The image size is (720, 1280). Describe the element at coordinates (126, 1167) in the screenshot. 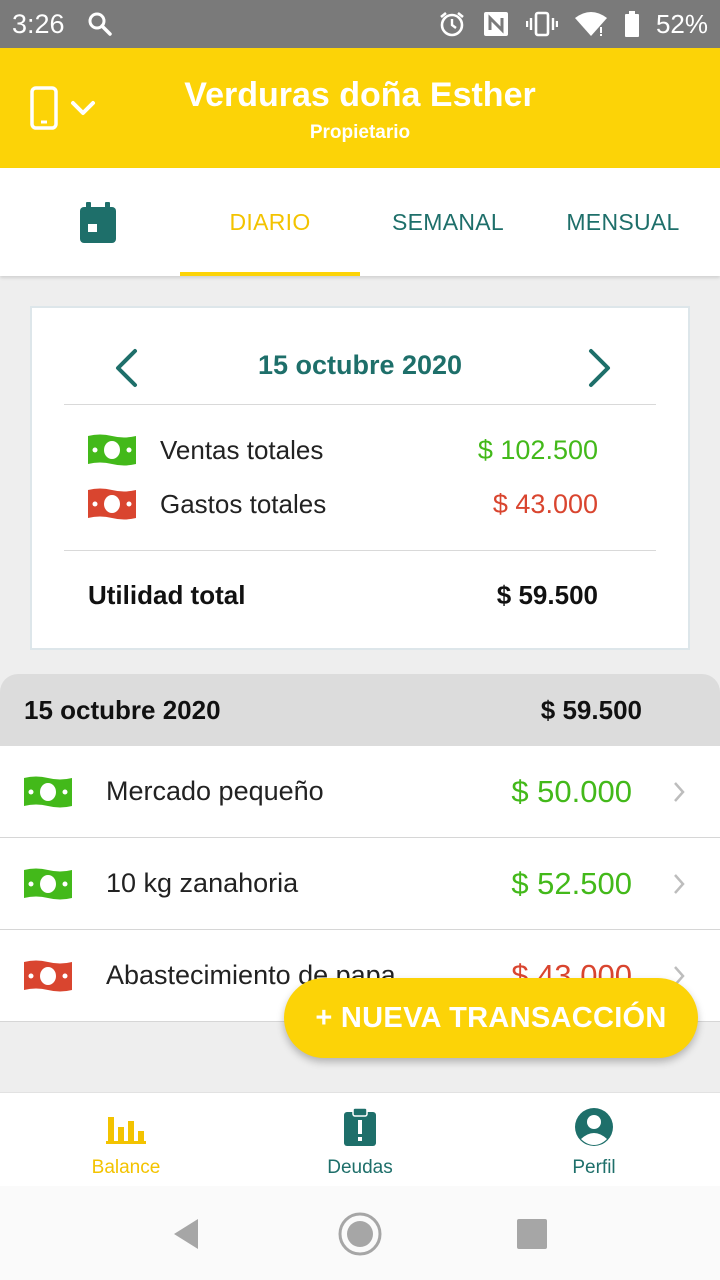

I see `nav-balance-label: Balance` at that location.